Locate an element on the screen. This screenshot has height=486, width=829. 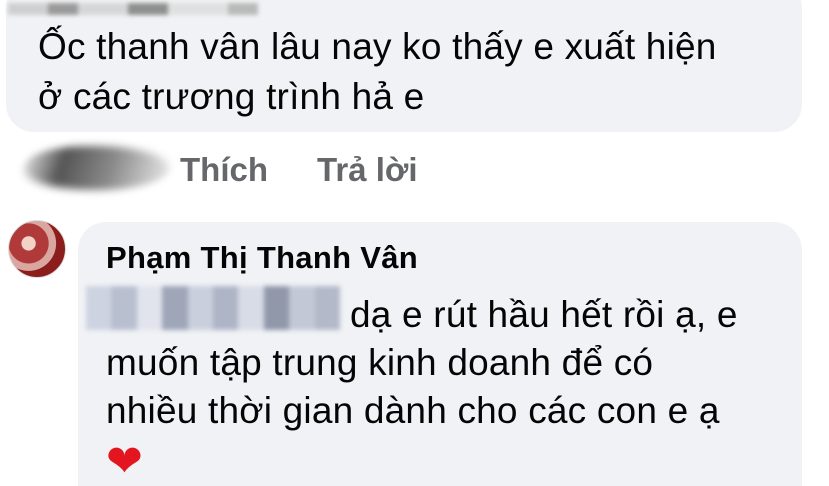
reply-text-line-1: dạ e rút hầu hết rồi ạ, e is located at coordinates (544, 314).